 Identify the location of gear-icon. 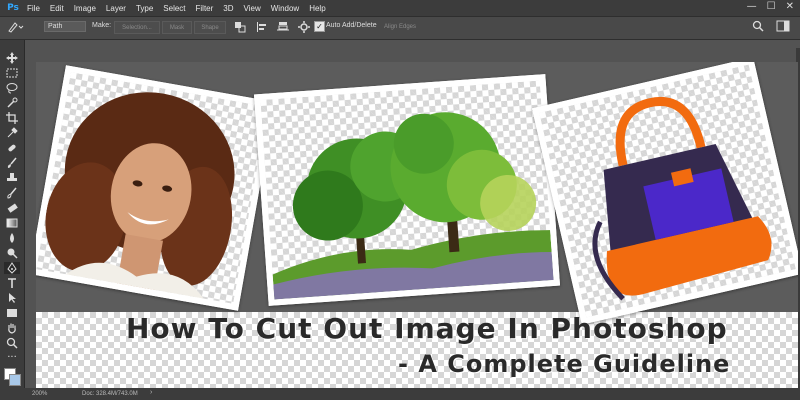
(304, 28).